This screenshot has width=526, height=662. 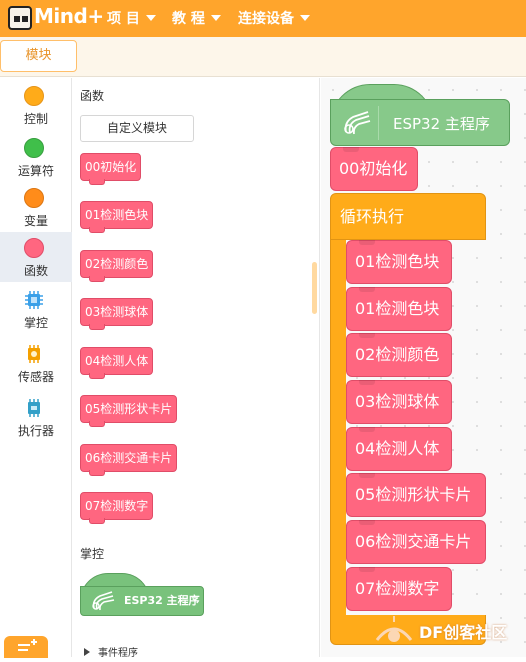 I want to click on category-board: 掌控, so click(x=36, y=309).